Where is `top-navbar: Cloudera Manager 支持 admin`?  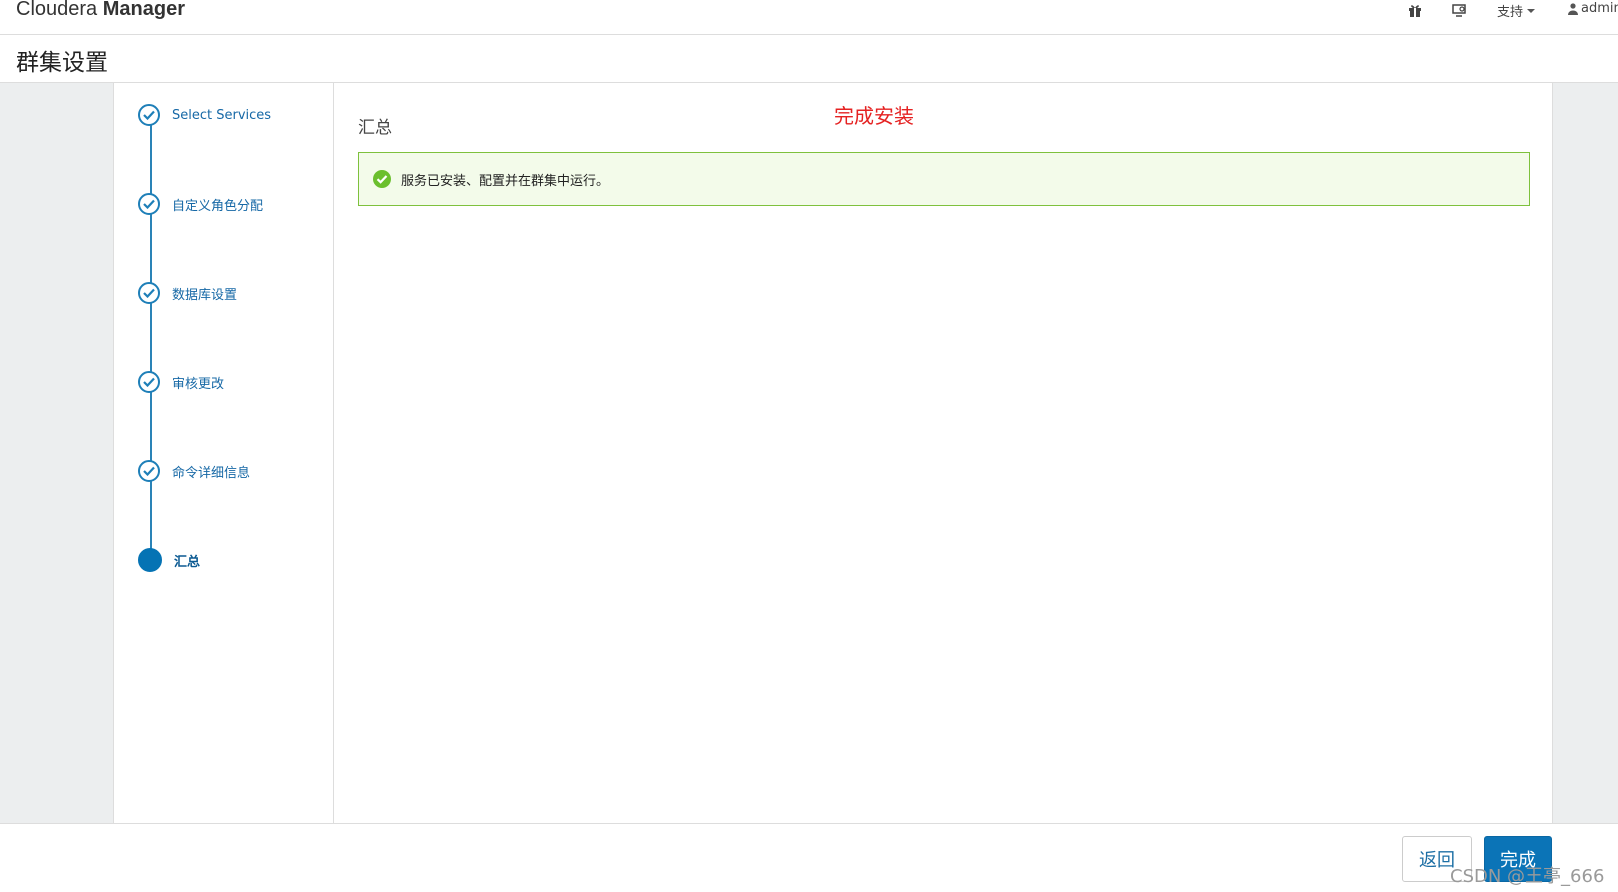 top-navbar: Cloudera Manager 支持 admin is located at coordinates (809, 17).